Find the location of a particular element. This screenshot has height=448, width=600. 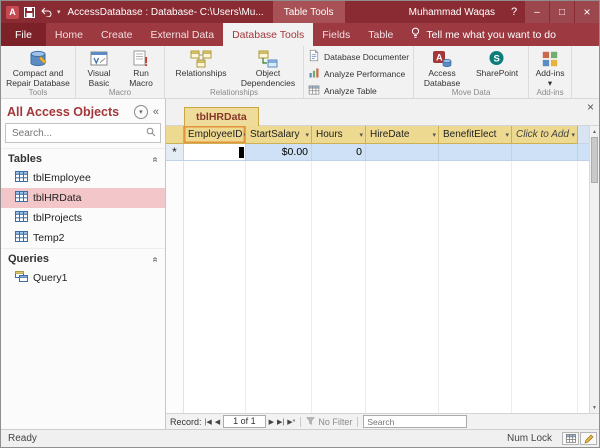

text-cursor is located at coordinates (241, 152).